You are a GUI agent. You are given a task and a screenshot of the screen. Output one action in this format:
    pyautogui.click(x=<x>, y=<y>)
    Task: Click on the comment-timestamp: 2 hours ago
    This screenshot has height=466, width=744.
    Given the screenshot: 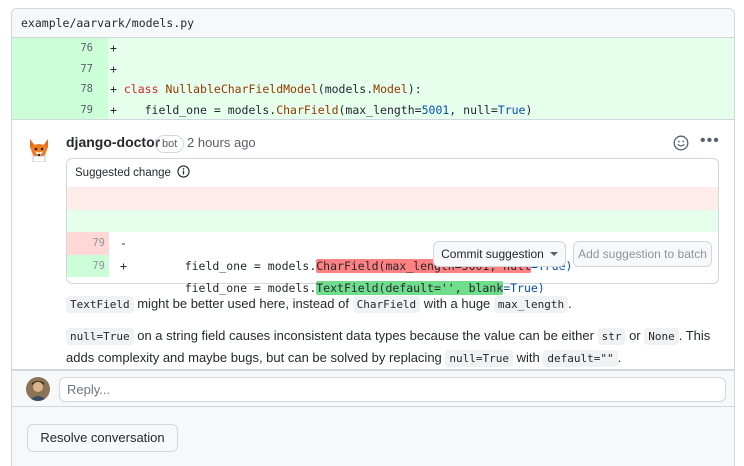 What is the action you would take?
    pyautogui.click(x=221, y=142)
    